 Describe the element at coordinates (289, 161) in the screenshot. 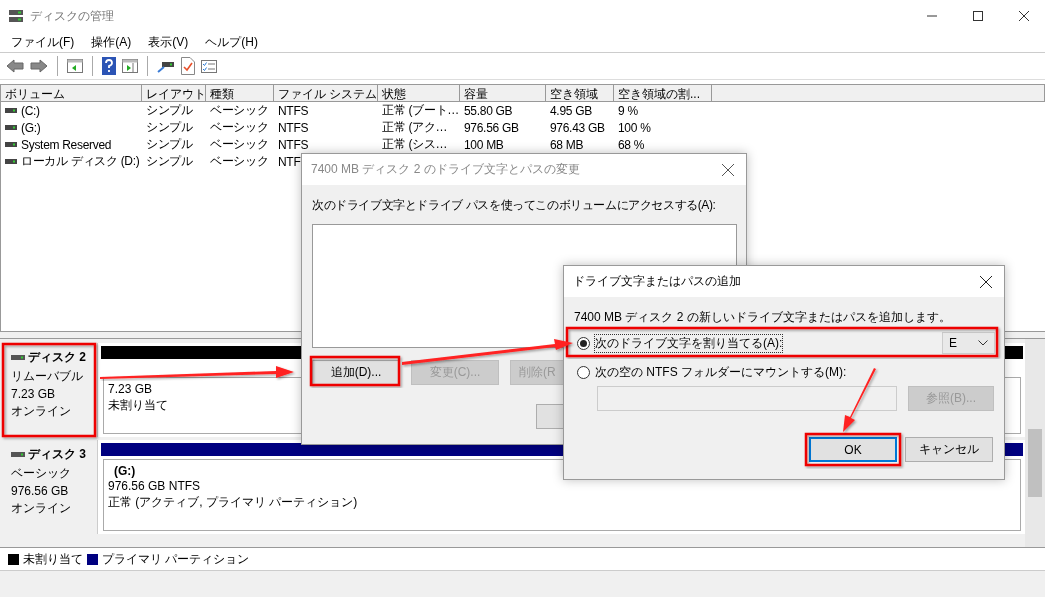

I see `table-cell: NTF` at that location.